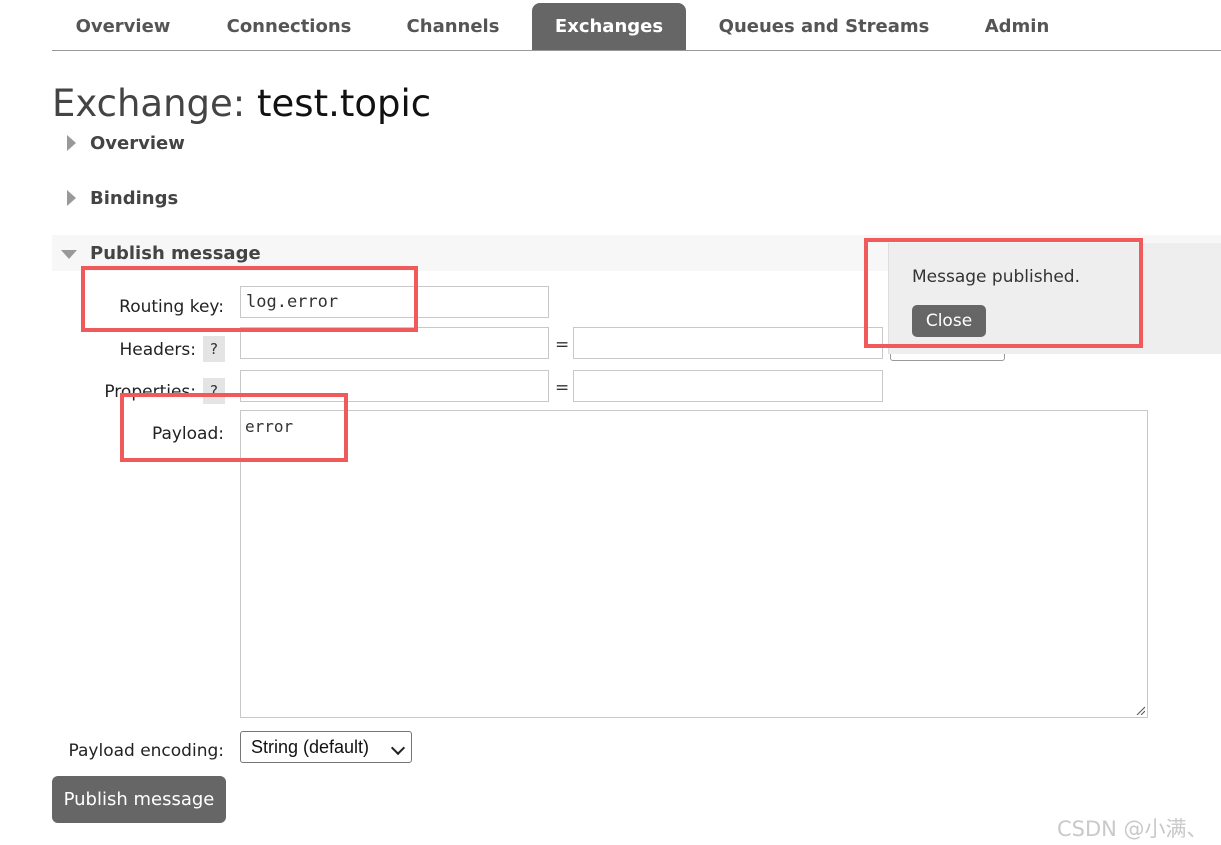 This screenshot has width=1221, height=845. I want to click on highlight-box-popup, so click(1003, 293).